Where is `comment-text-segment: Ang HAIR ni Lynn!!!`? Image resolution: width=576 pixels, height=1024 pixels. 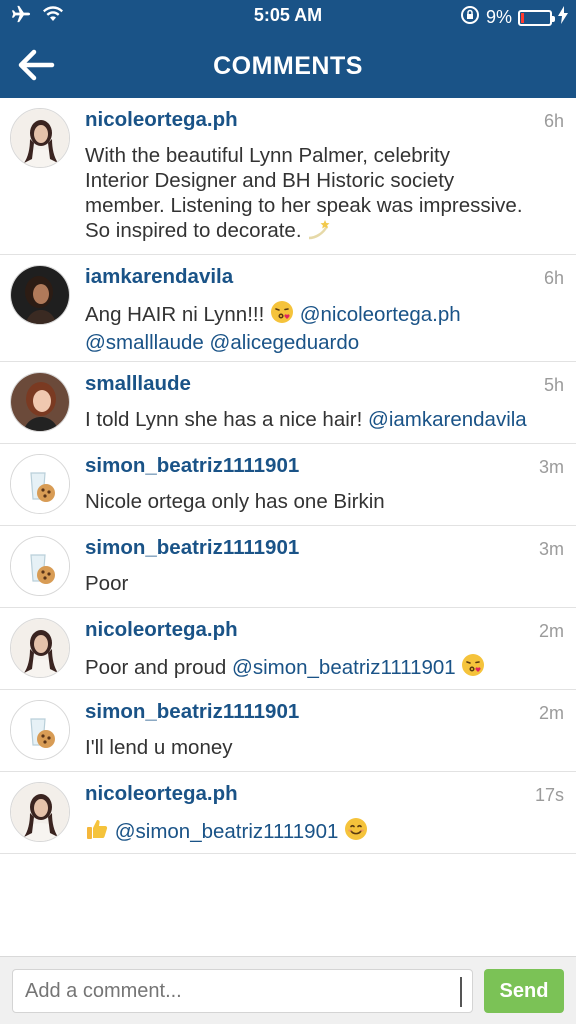
comment-text-segment: Ang HAIR ni Lynn!!! is located at coordinates (175, 314).